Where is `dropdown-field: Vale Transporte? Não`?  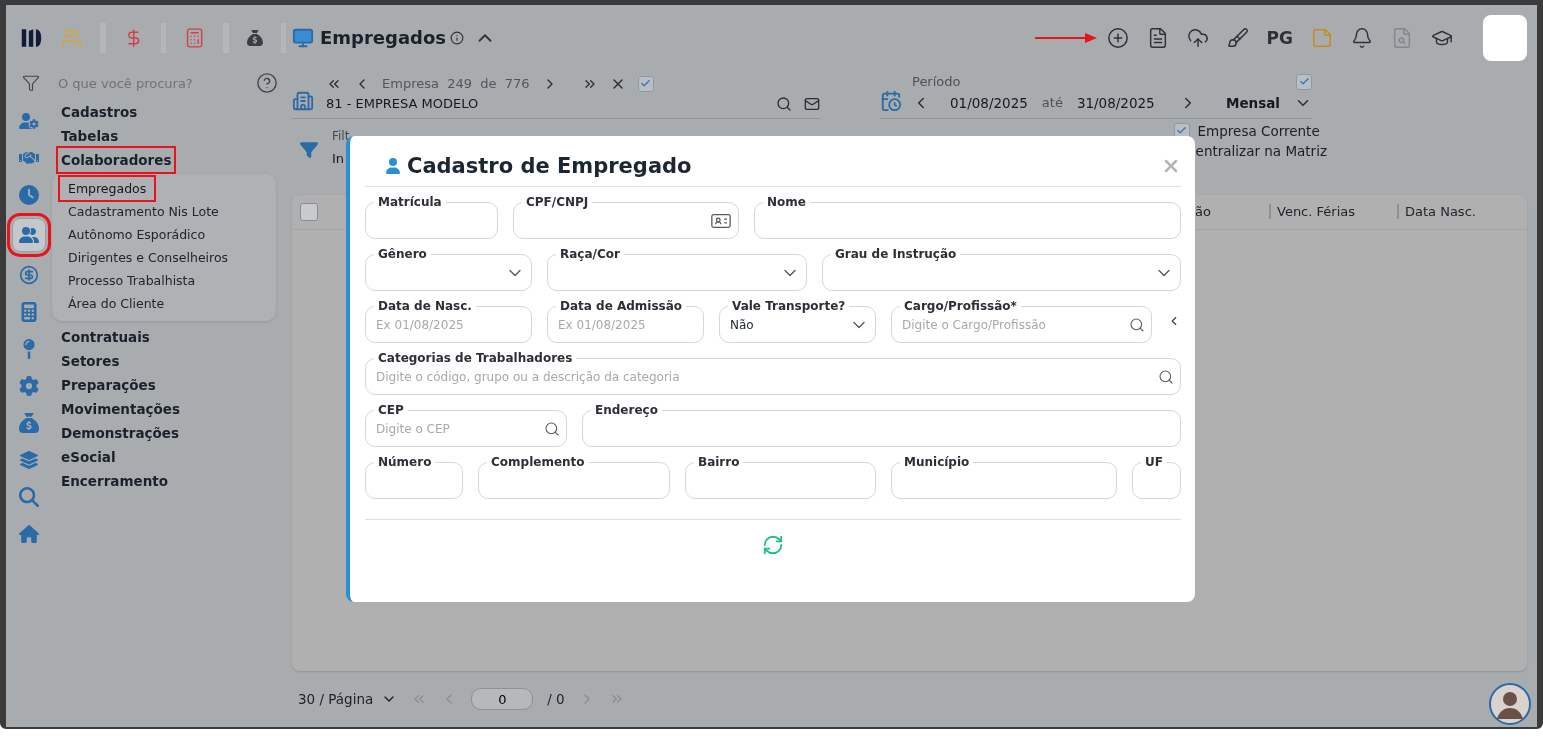 dropdown-field: Vale Transporte? Não is located at coordinates (797, 321).